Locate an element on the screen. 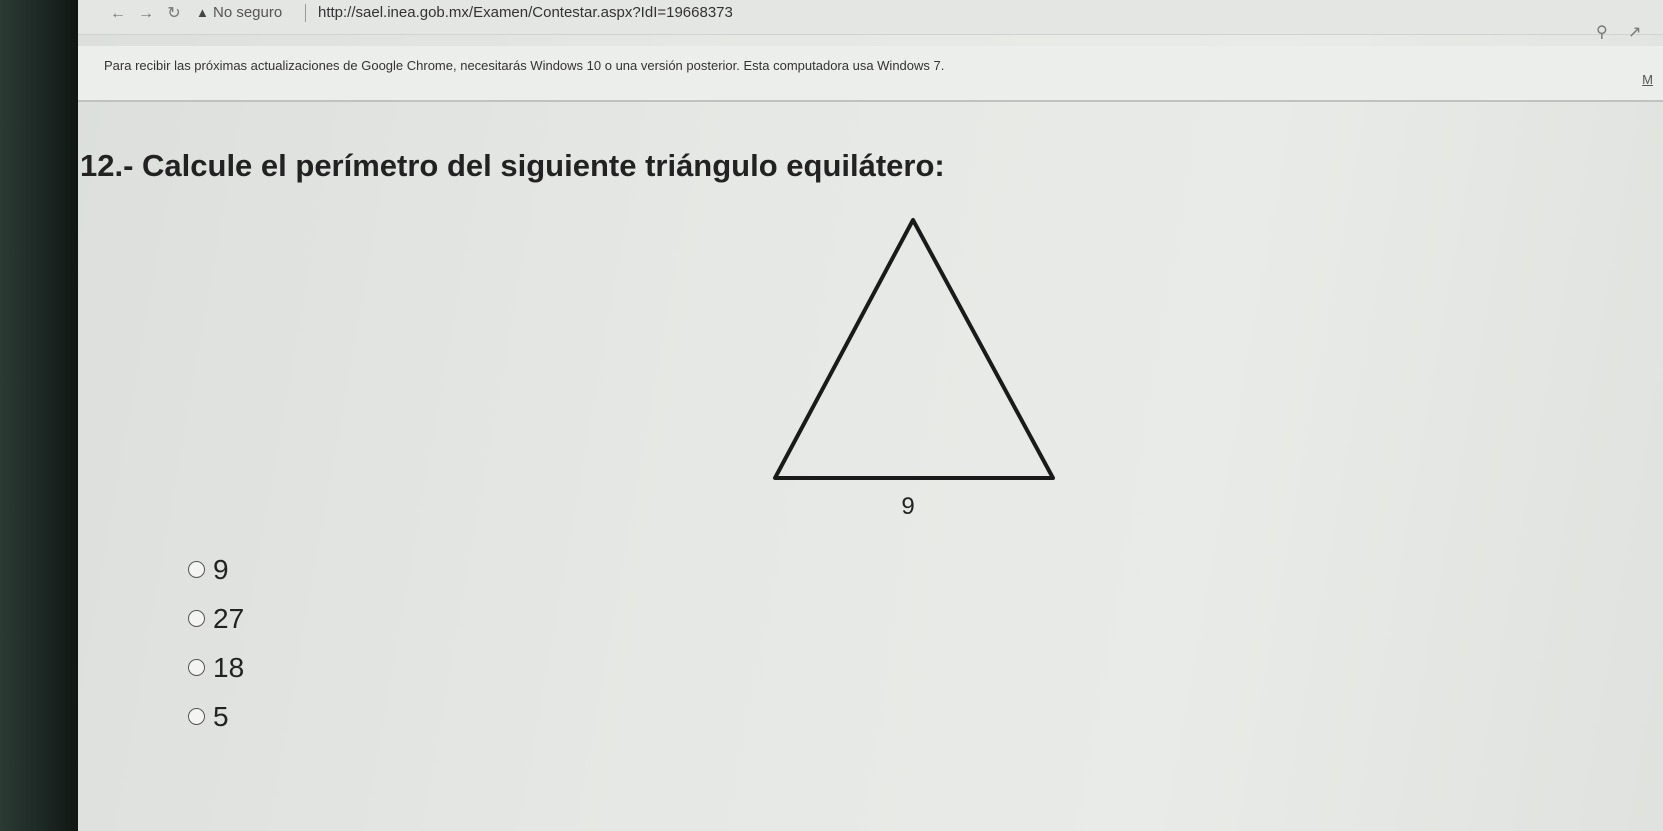  zoom-icon: ⚲ is located at coordinates (1602, 32).